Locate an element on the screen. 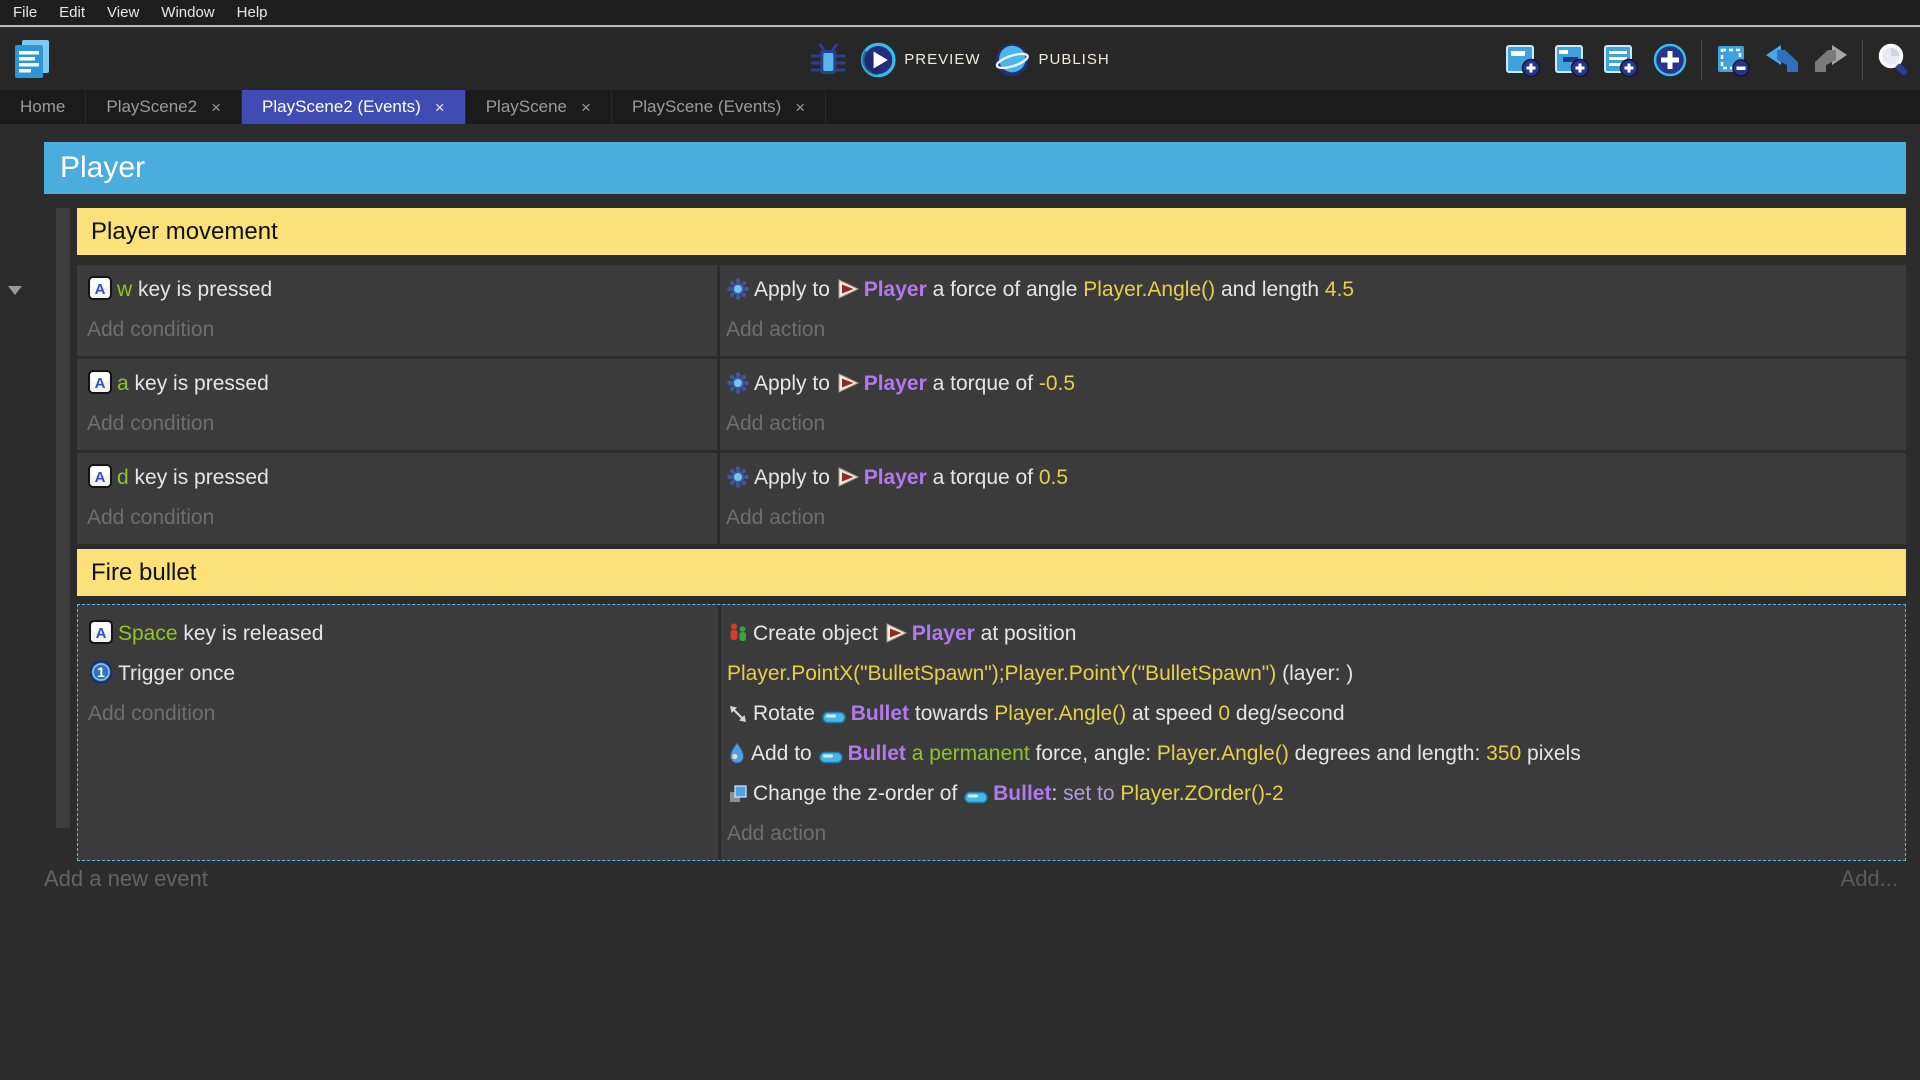 The width and height of the screenshot is (1920, 1080). zorder-icon is located at coordinates (738, 794).